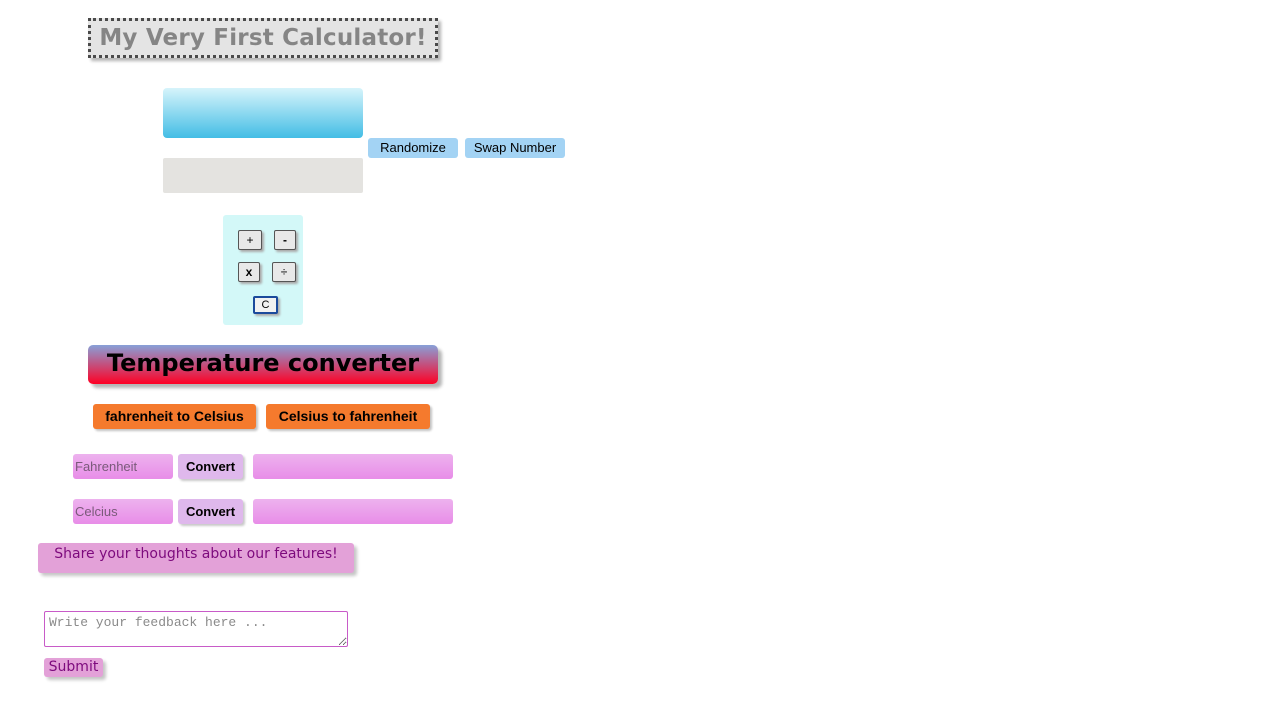 Image resolution: width=1280 pixels, height=719 pixels. What do you see at coordinates (210, 466) in the screenshot?
I see `fahrenheit-convert-button: Convert` at bounding box center [210, 466].